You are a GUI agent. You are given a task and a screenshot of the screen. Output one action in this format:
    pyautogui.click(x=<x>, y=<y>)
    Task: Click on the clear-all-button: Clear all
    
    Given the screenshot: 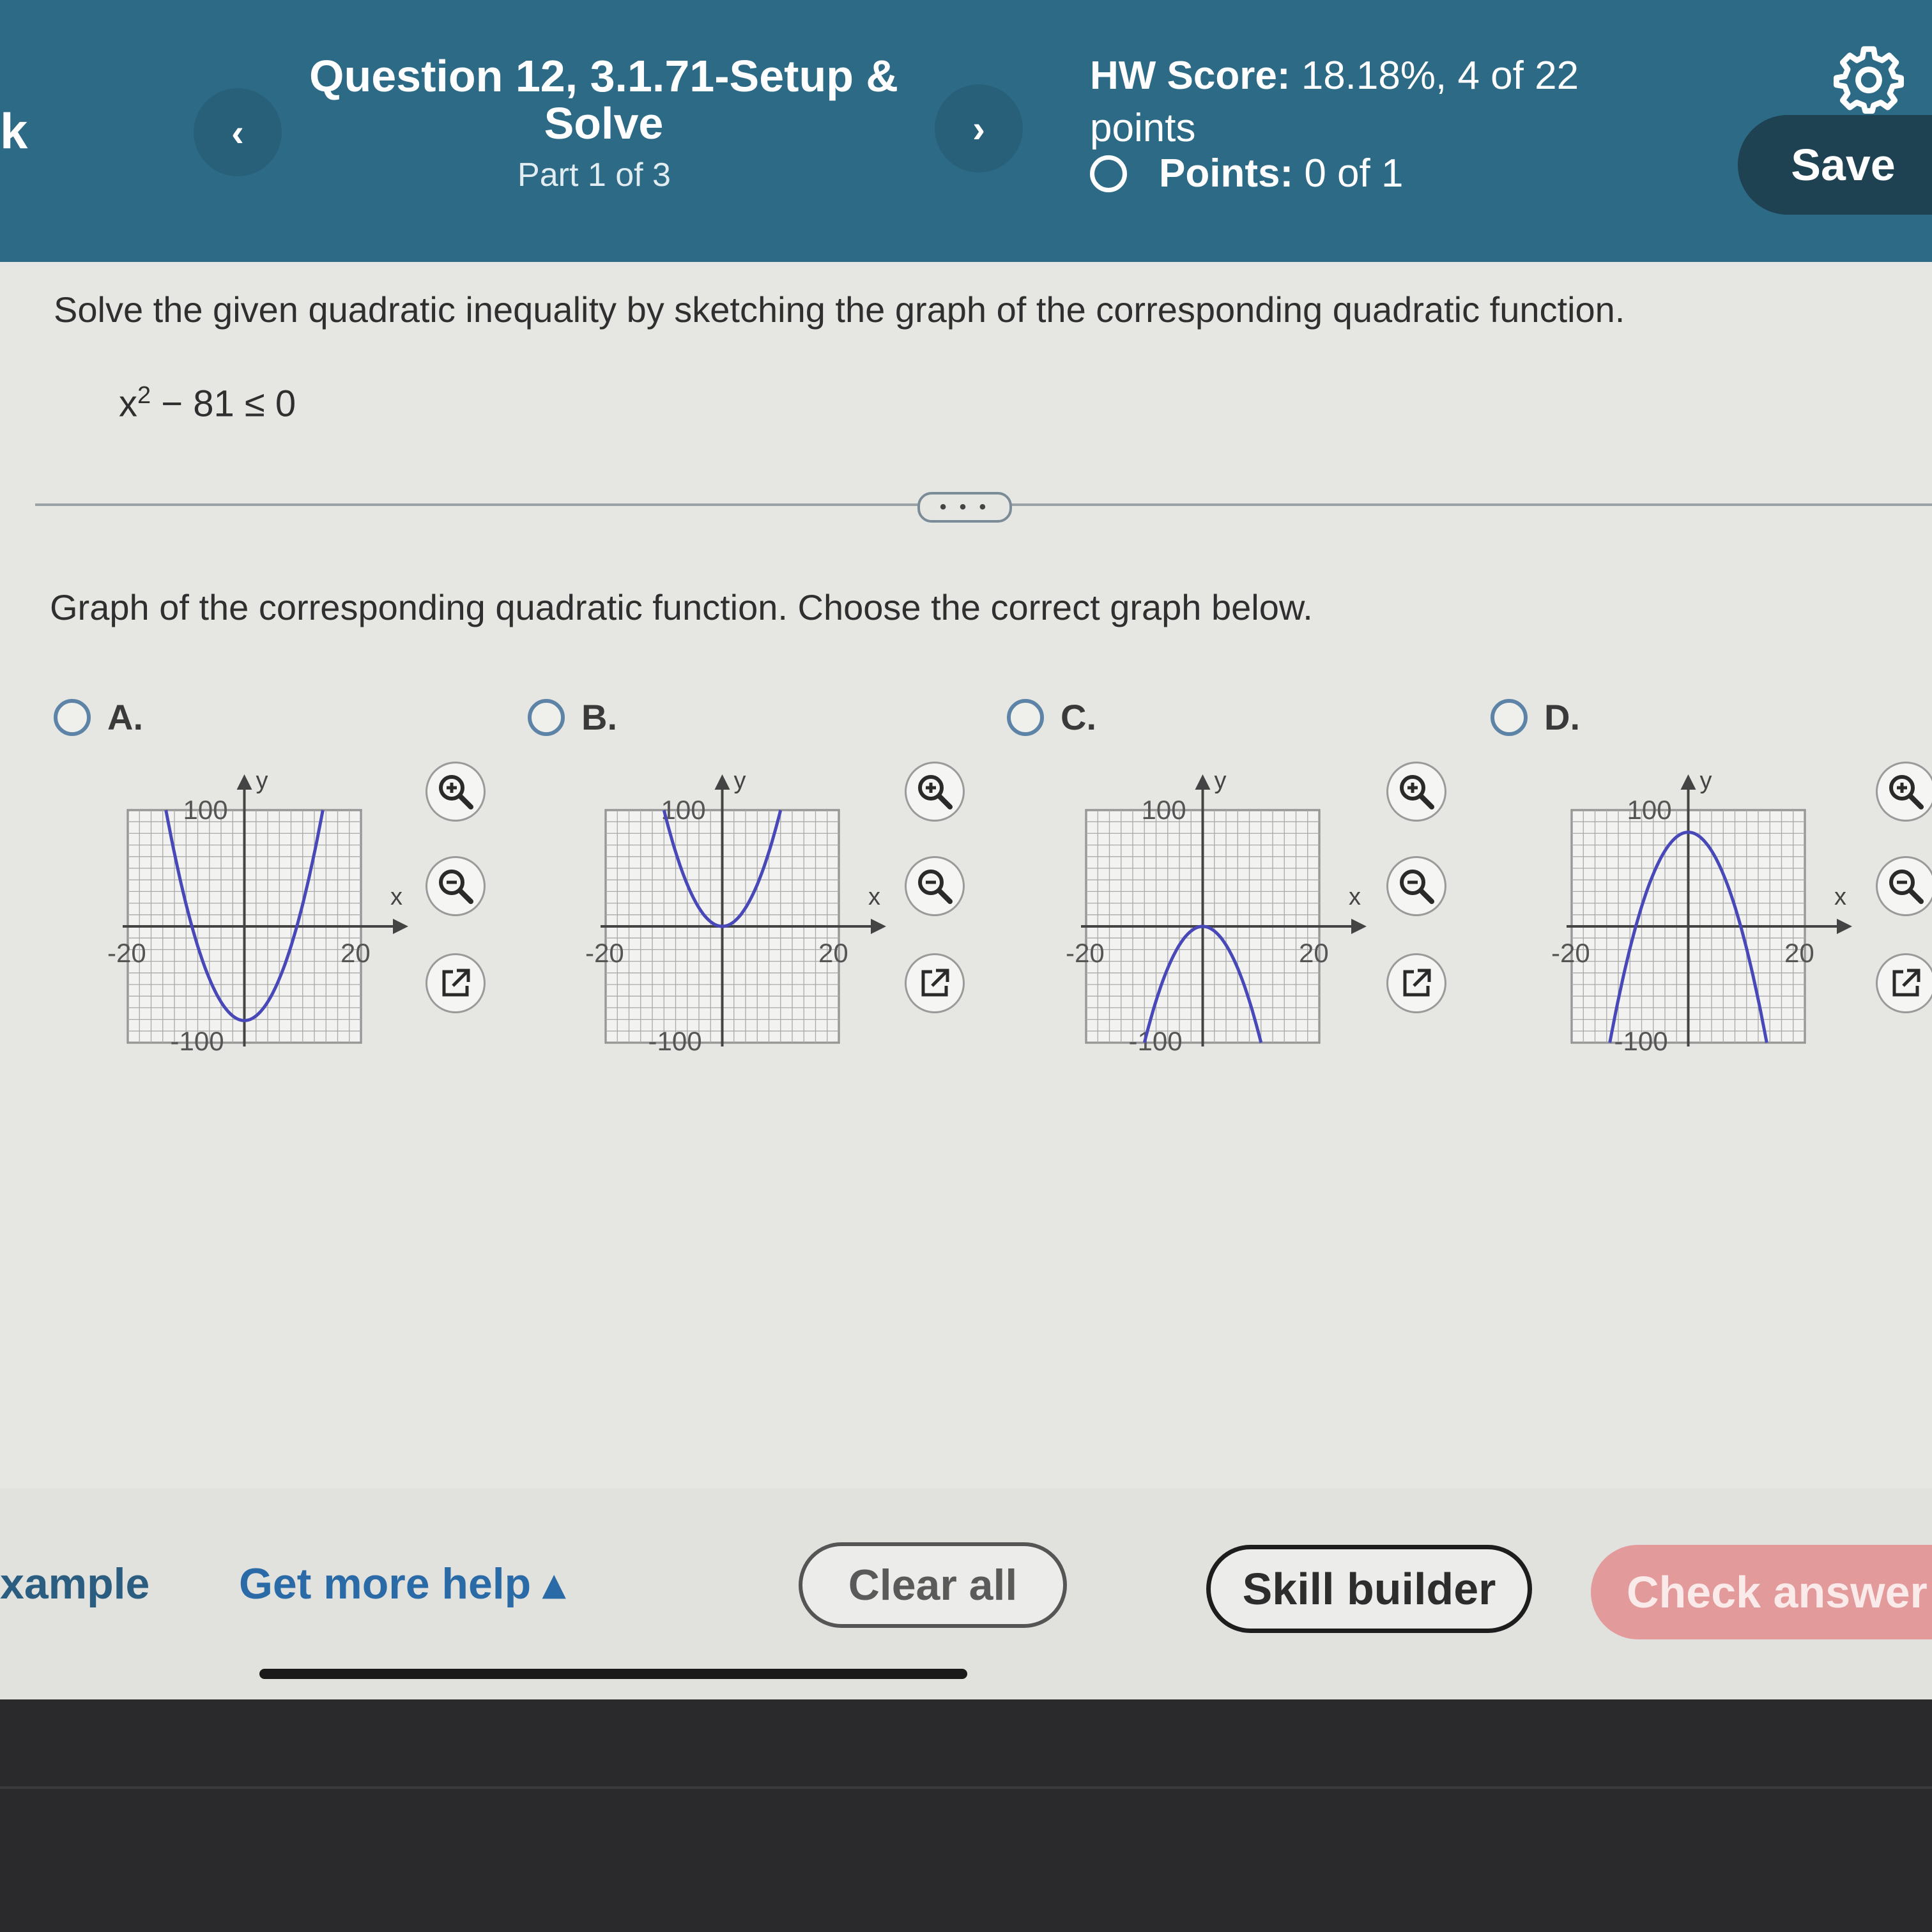 What is the action you would take?
    pyautogui.click(x=933, y=1585)
    